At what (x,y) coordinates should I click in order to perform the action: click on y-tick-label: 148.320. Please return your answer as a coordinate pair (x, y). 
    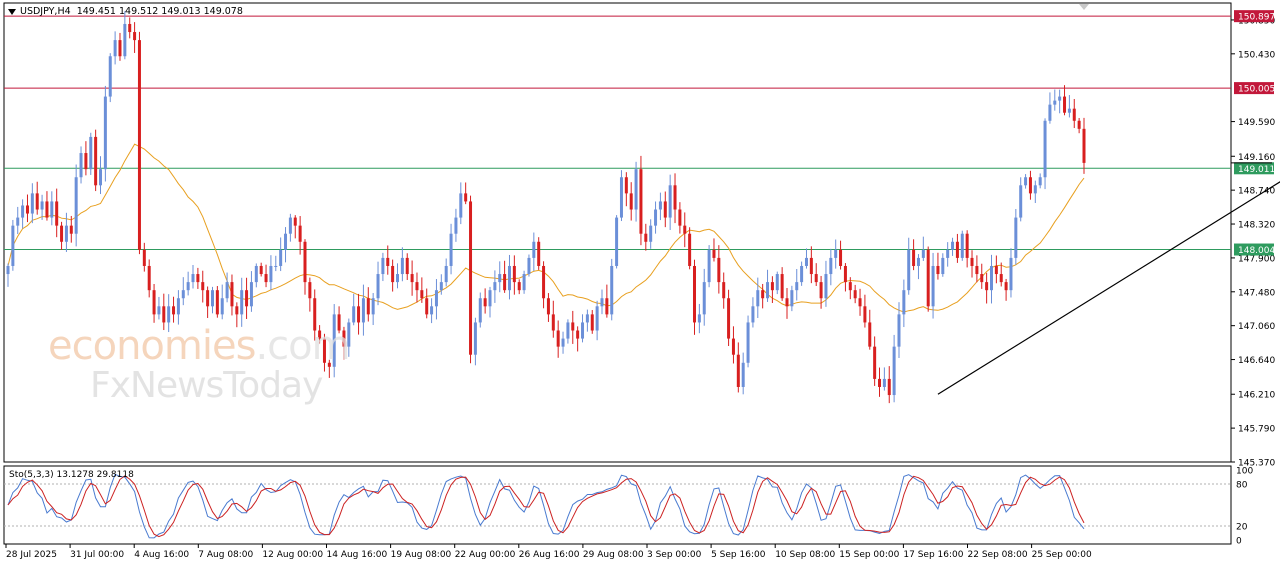
    Looking at the image, I should click on (1256, 226).